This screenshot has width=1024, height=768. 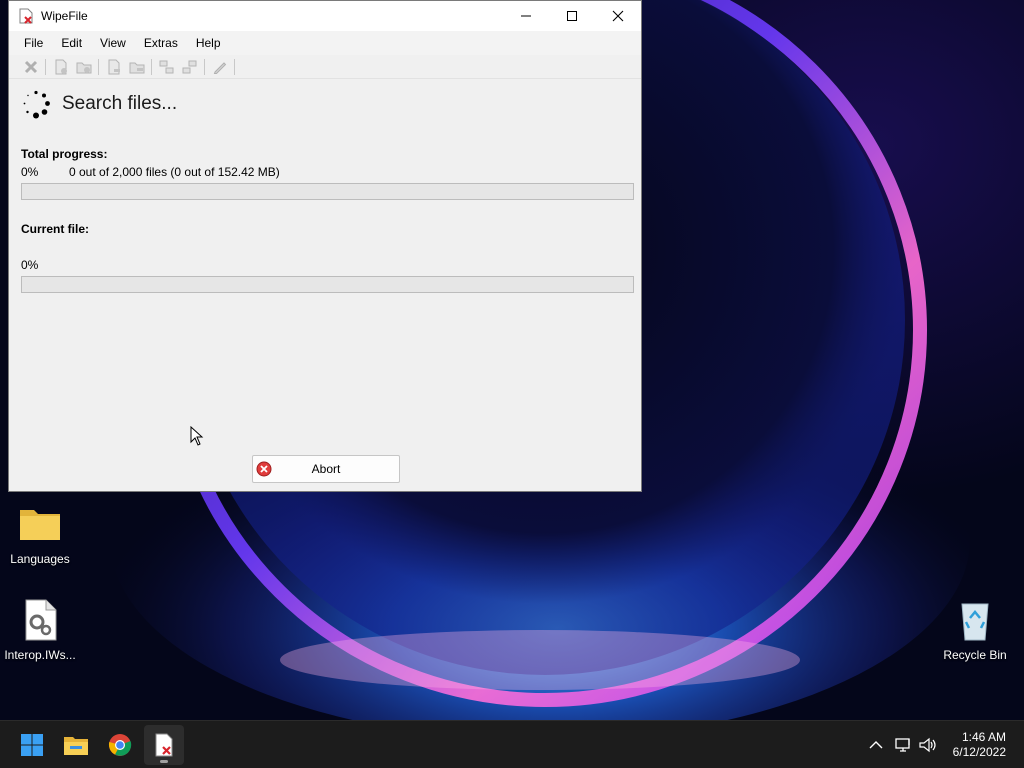 I want to click on abort-button: Abort, so click(x=326, y=469).